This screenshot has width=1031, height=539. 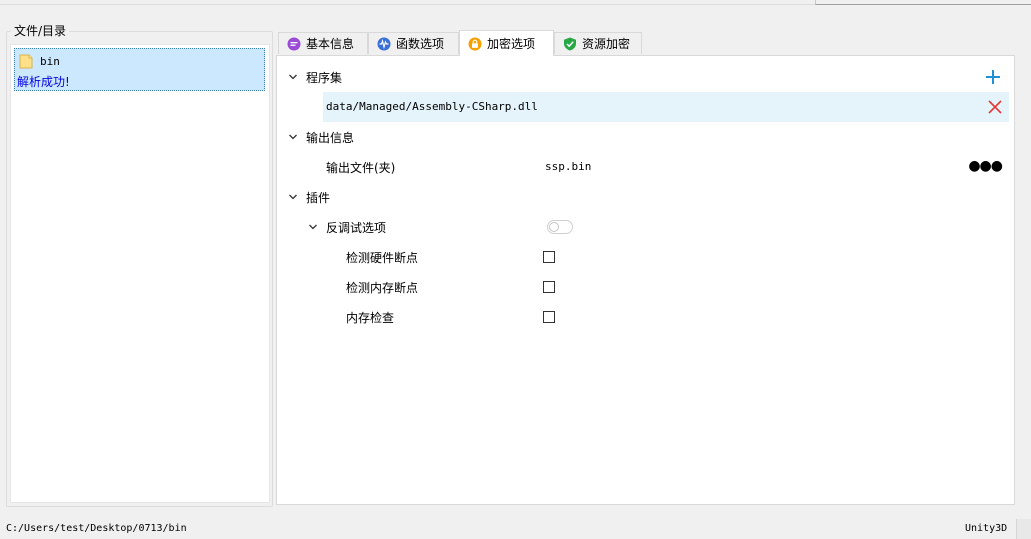 What do you see at coordinates (570, 43) in the screenshot?
I see `shield-check-icon` at bounding box center [570, 43].